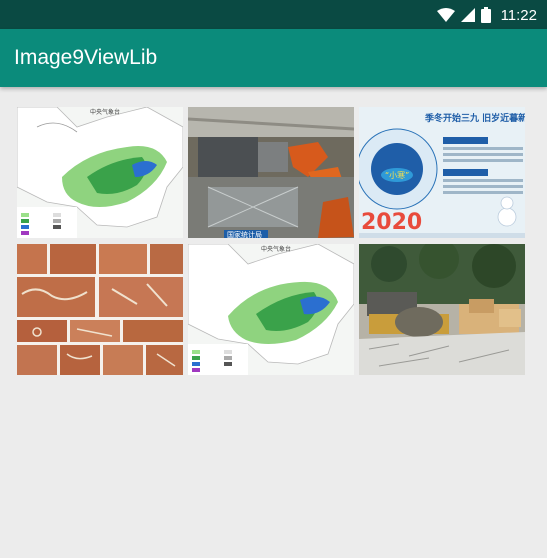  What do you see at coordinates (105, 112) in the screenshot?
I see `weather-map-title: 中央气象台` at bounding box center [105, 112].